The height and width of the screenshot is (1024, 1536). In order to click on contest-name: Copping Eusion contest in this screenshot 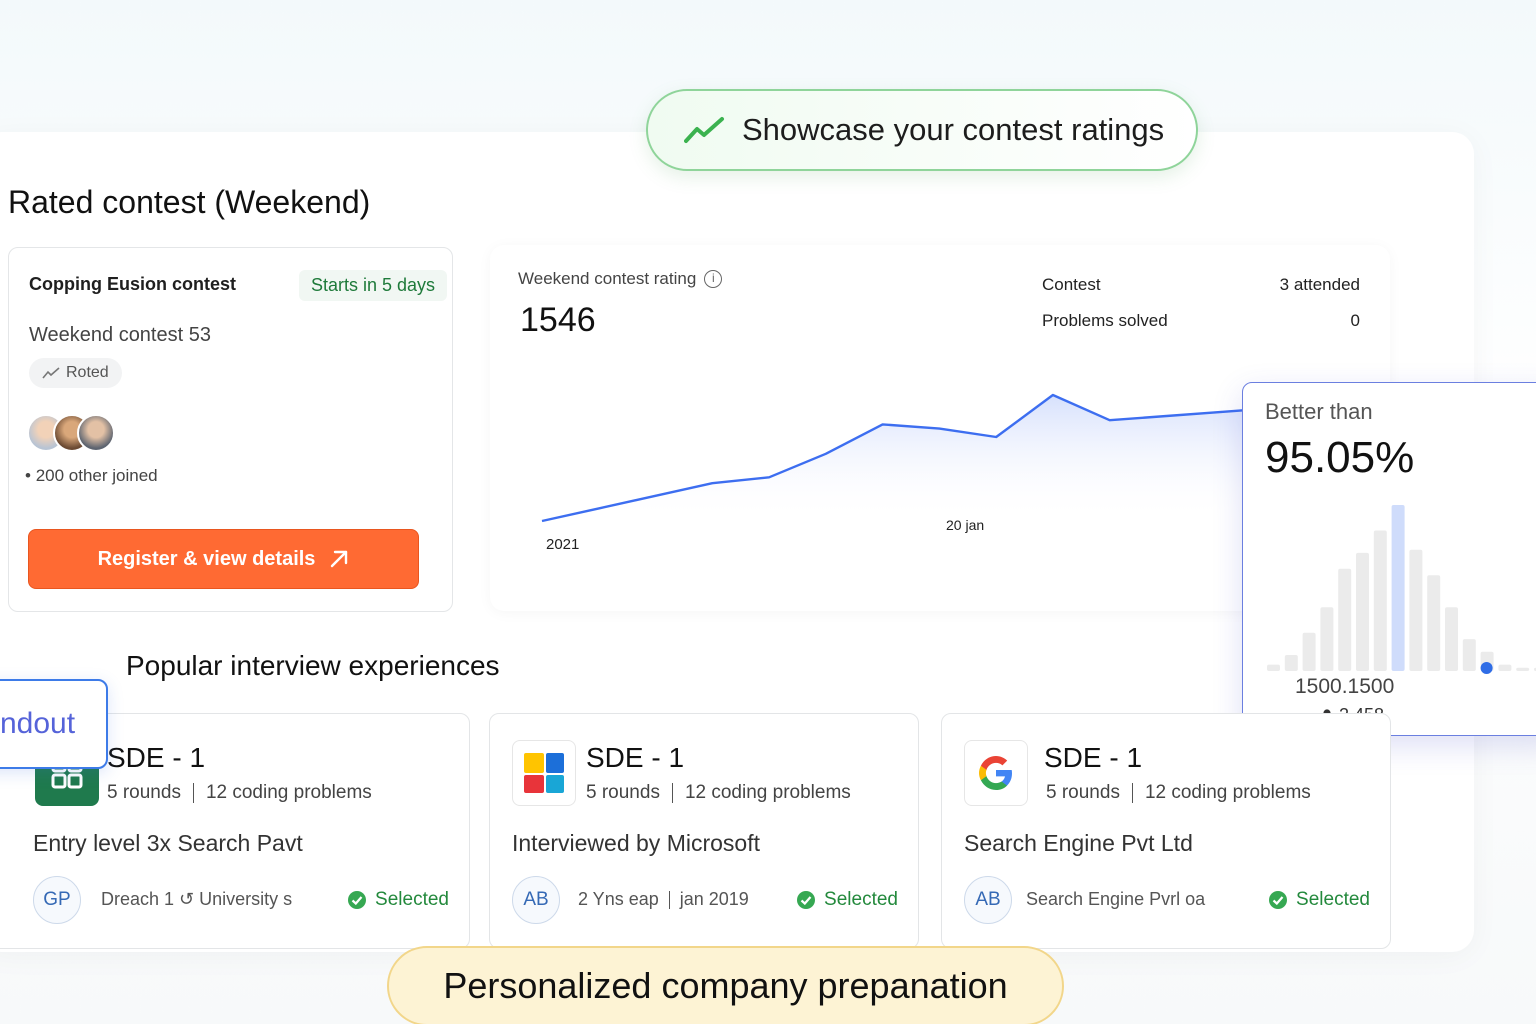, I will do `click(132, 284)`.